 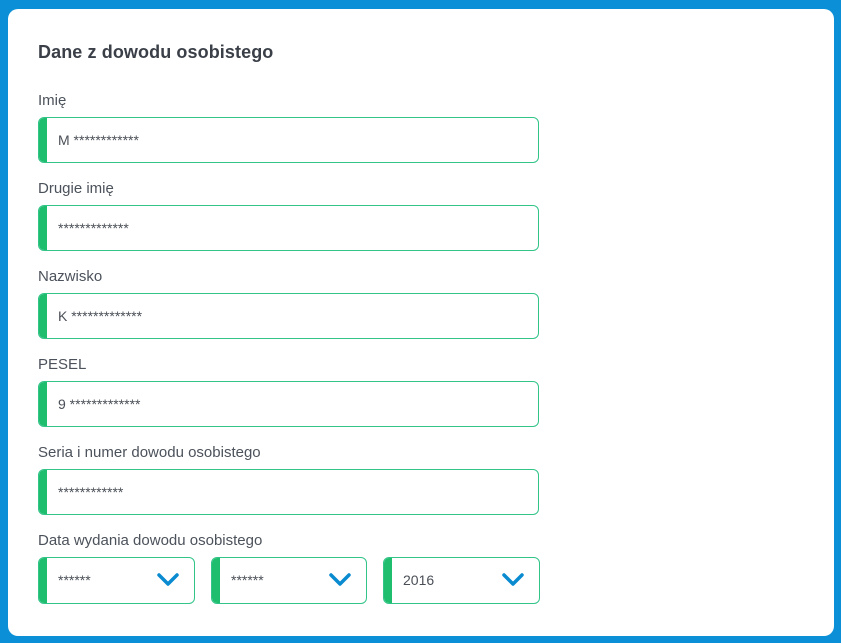 What do you see at coordinates (288, 404) in the screenshot?
I see `pesel-input: 9 *************` at bounding box center [288, 404].